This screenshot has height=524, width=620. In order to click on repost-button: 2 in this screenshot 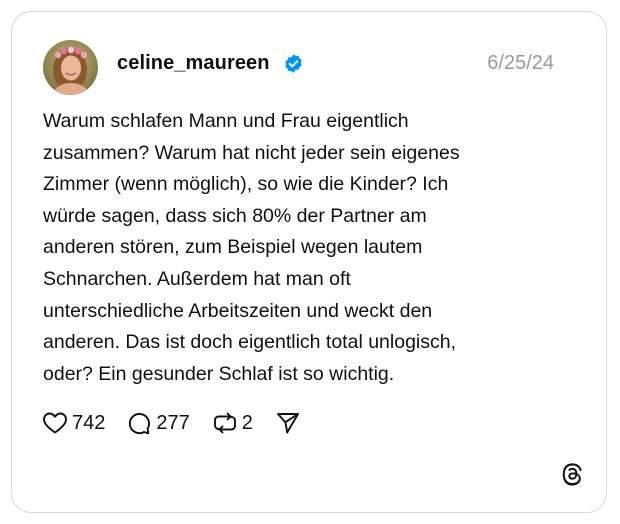, I will do `click(232, 423)`.